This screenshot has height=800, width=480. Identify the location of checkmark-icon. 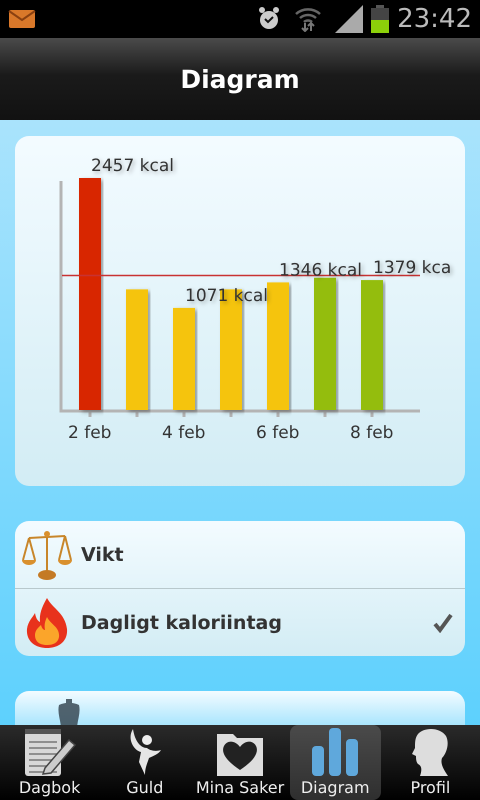
(443, 622).